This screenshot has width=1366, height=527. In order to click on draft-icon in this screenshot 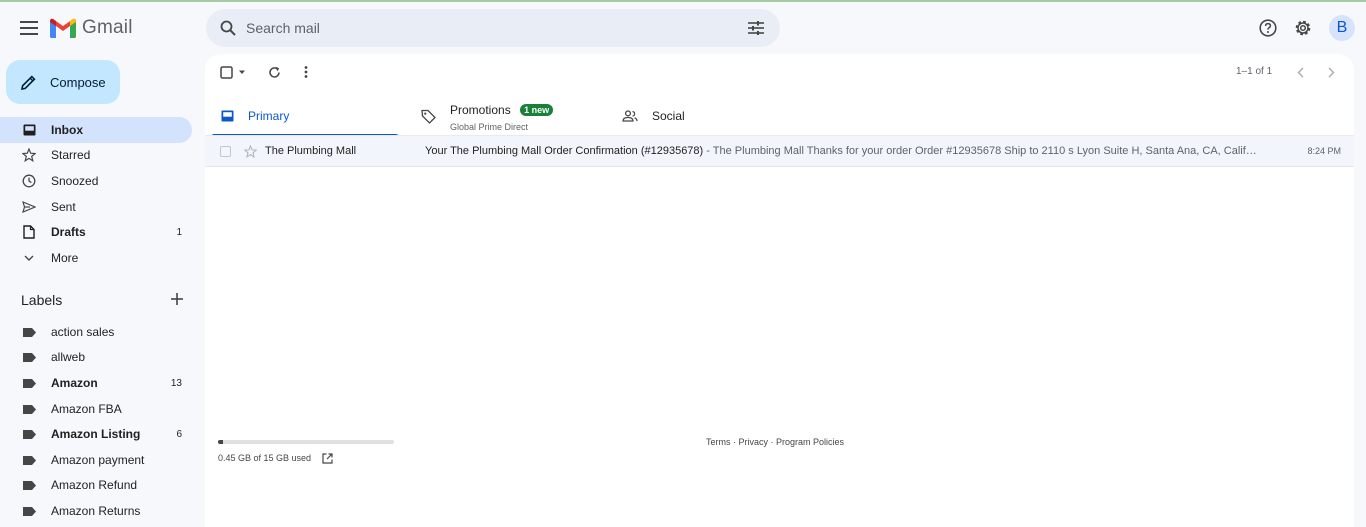, I will do `click(29, 232)`.